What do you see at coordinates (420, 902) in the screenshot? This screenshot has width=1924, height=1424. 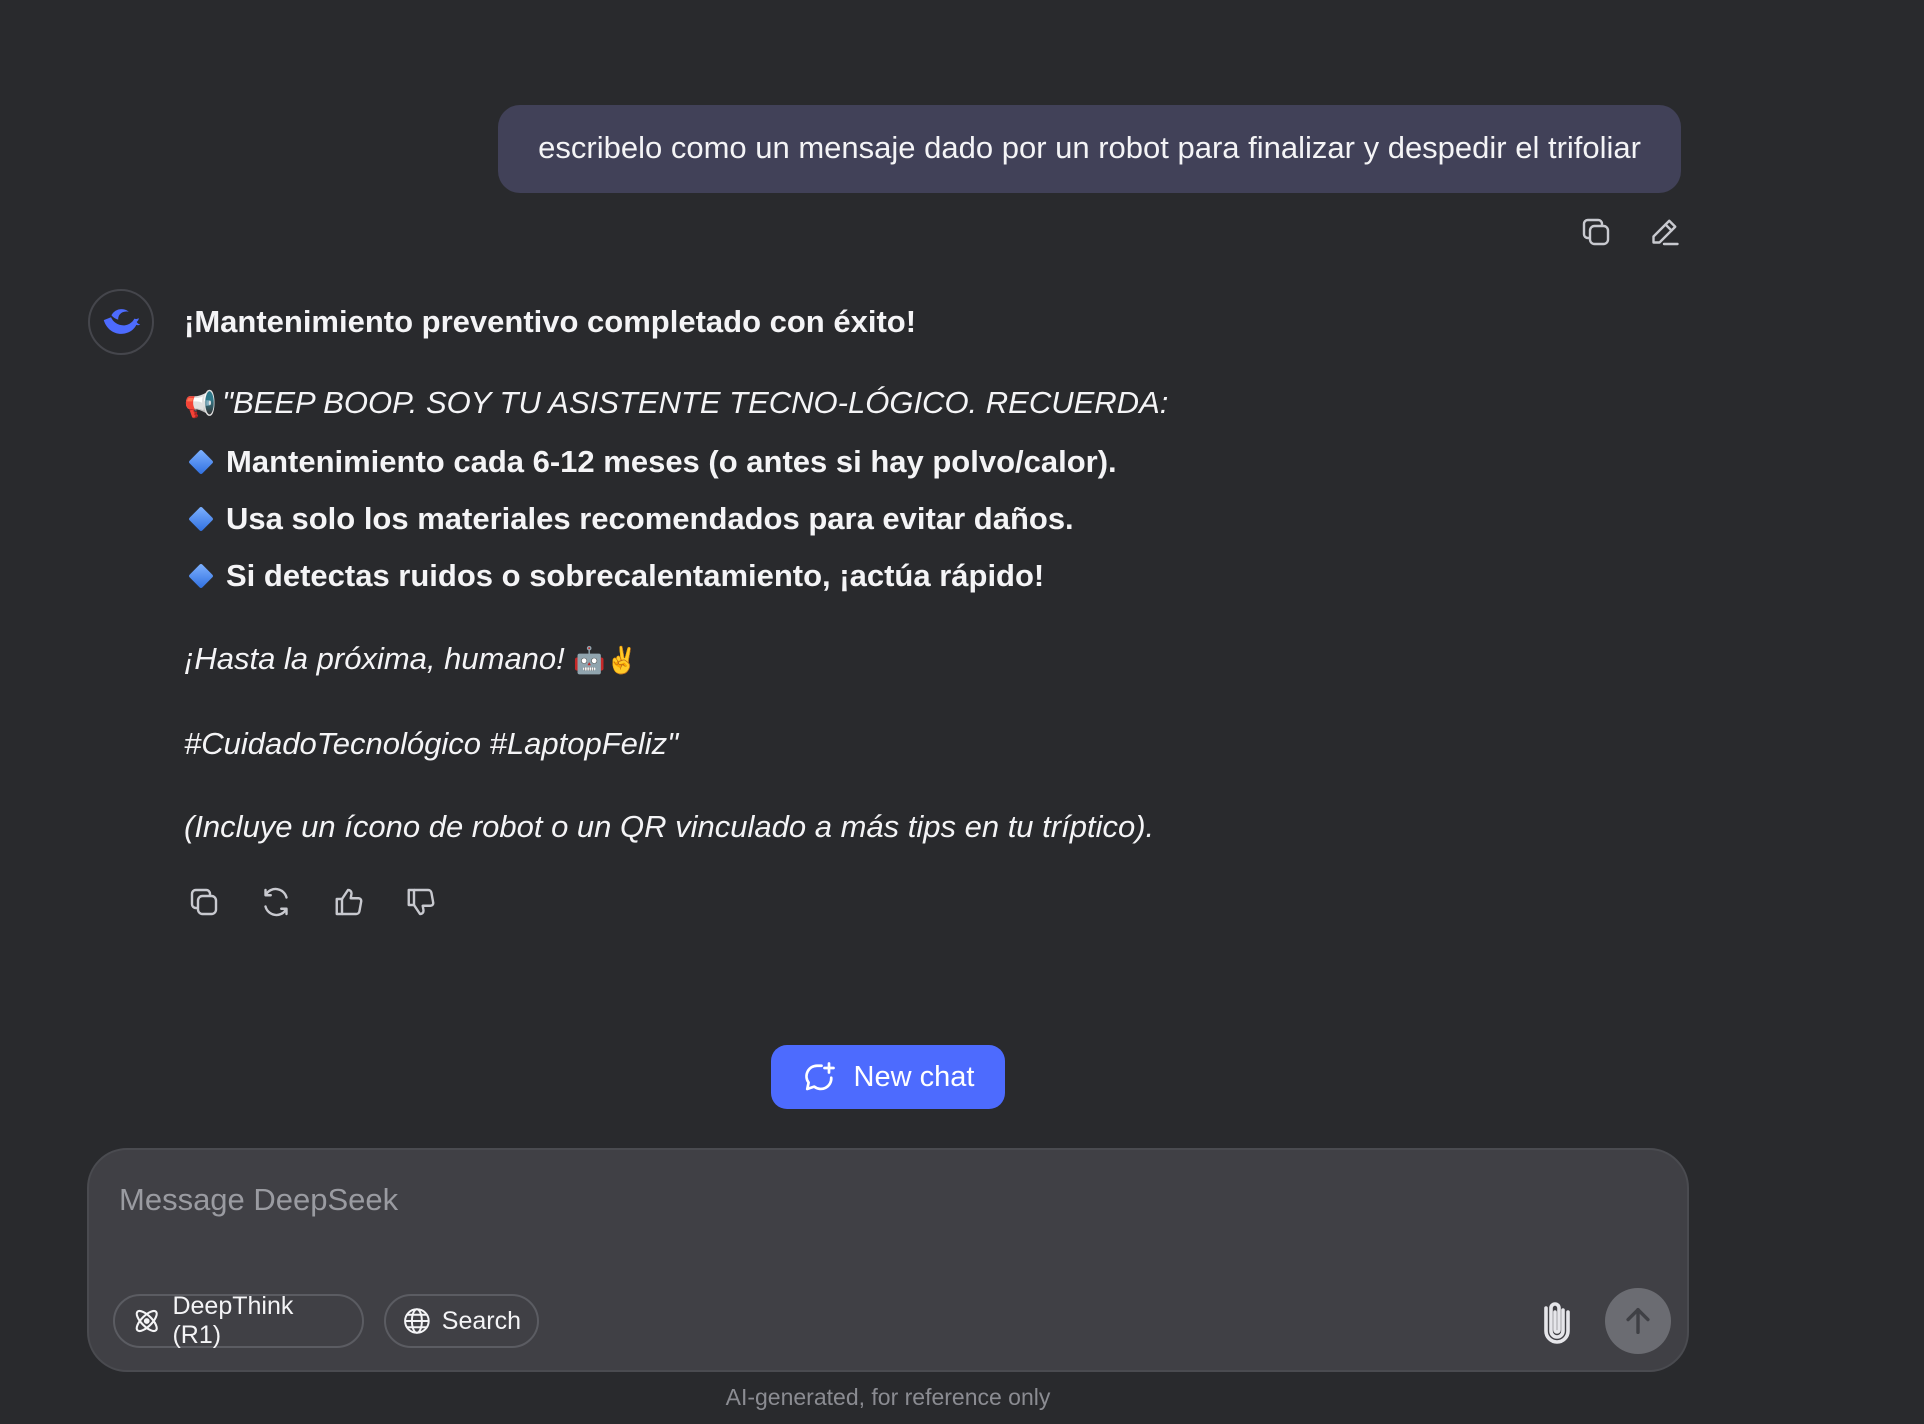 I see `thumbs-down-icon` at bounding box center [420, 902].